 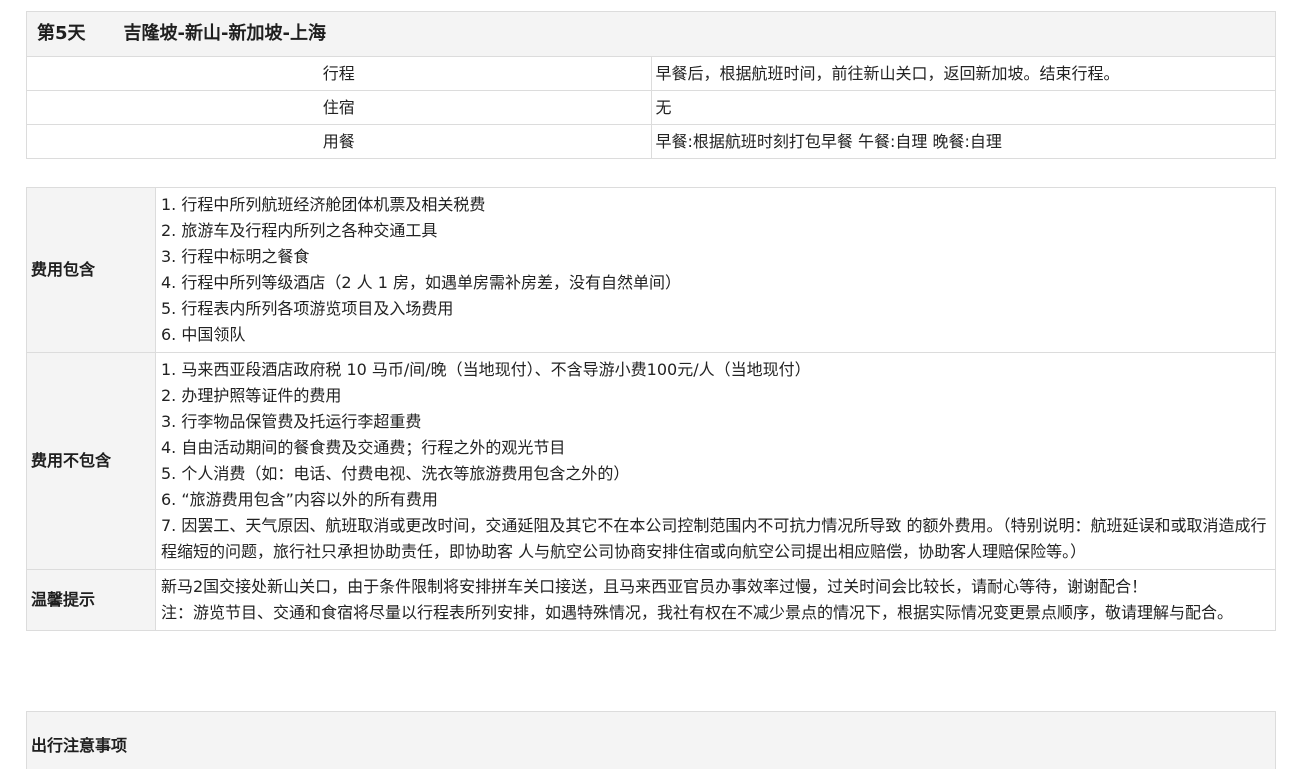 I want to click on list-item: 4. 行程中所列等级酒店（2 人 1 房，如遇单房需补房差，没有自然单间）, so click(x=421, y=282).